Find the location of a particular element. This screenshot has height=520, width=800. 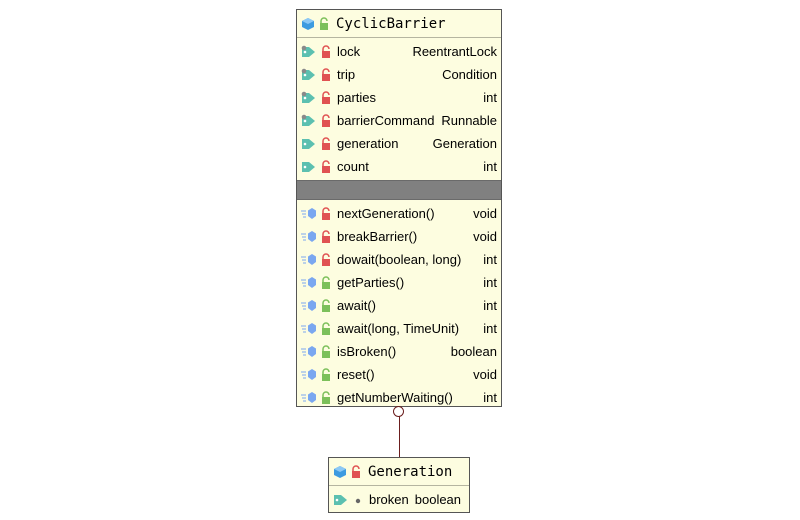

field-row: barrierCommand Runnable is located at coordinates (399, 120).